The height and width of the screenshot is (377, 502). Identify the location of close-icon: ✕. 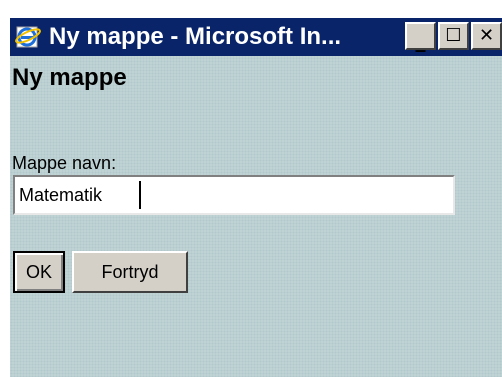
(486, 35).